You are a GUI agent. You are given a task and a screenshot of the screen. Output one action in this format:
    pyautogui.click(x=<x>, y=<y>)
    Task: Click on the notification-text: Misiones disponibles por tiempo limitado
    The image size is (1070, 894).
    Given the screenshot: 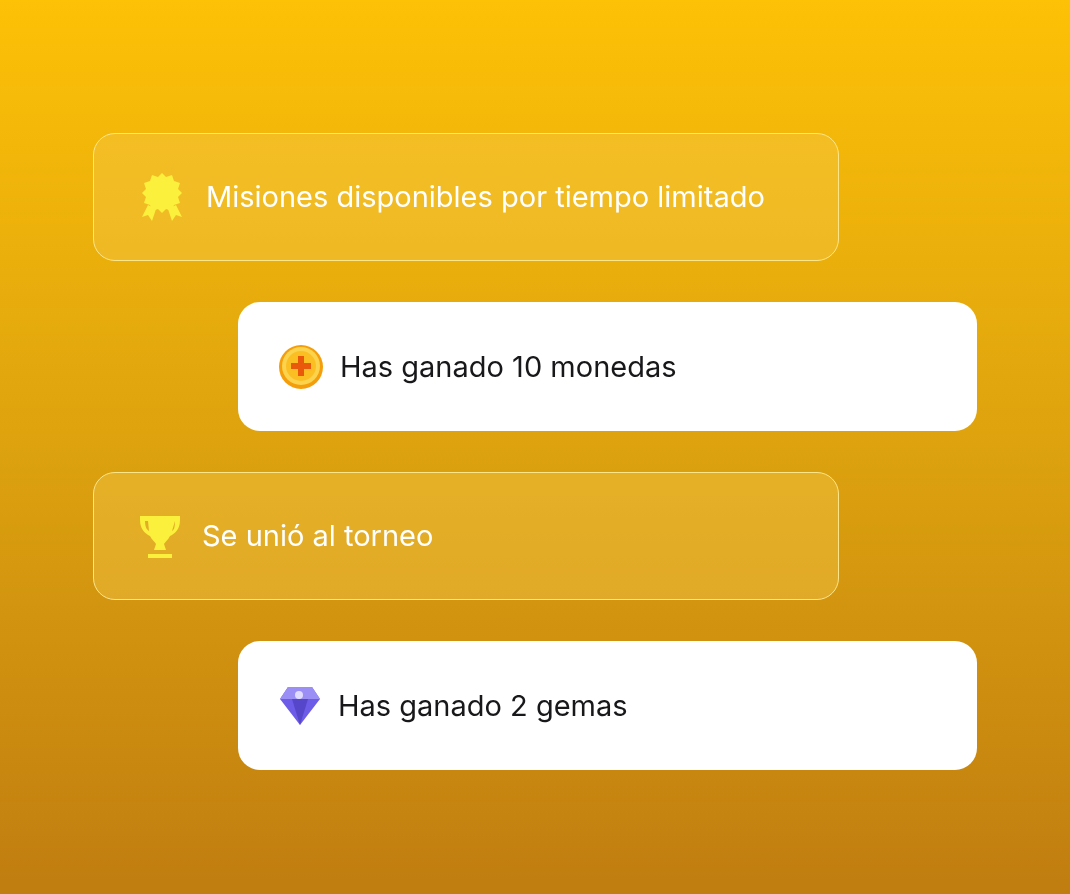 What is the action you would take?
    pyautogui.click(x=485, y=197)
    